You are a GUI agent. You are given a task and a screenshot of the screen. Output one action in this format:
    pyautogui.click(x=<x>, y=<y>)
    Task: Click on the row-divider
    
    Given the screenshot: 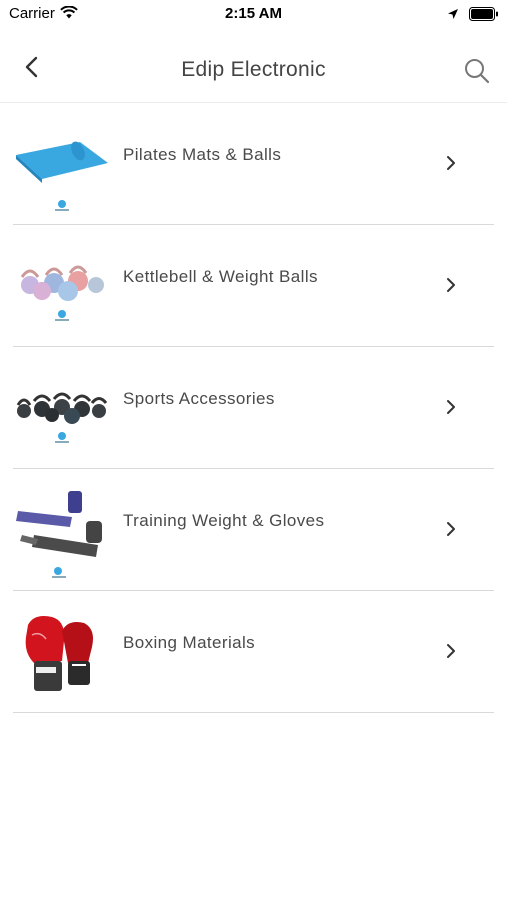 What is the action you would take?
    pyautogui.click(x=253, y=712)
    